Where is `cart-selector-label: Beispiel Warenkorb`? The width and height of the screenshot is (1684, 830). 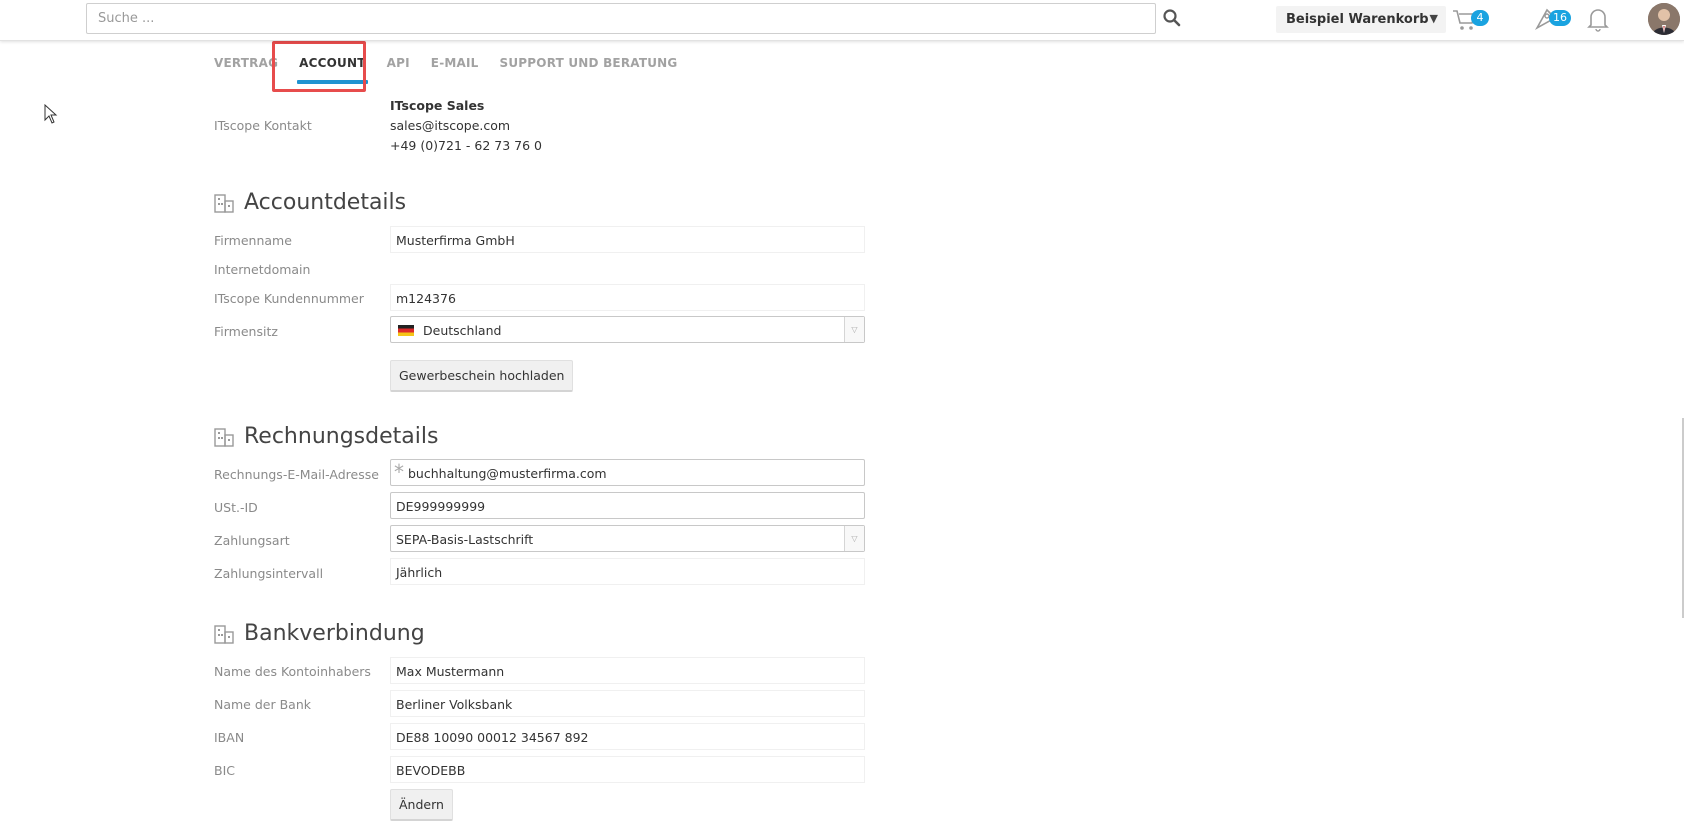 cart-selector-label: Beispiel Warenkorb is located at coordinates (1357, 19).